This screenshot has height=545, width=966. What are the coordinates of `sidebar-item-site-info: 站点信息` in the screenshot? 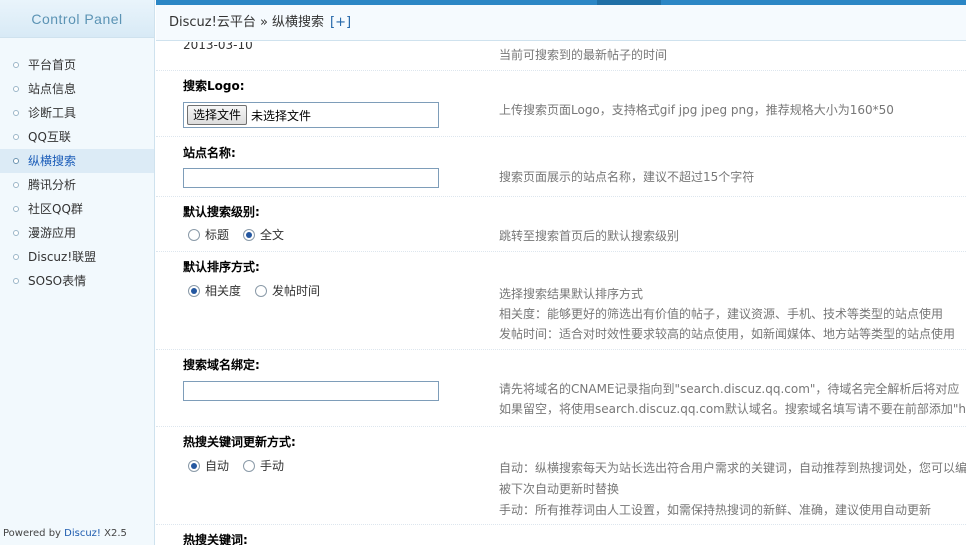 It's located at (77, 89).